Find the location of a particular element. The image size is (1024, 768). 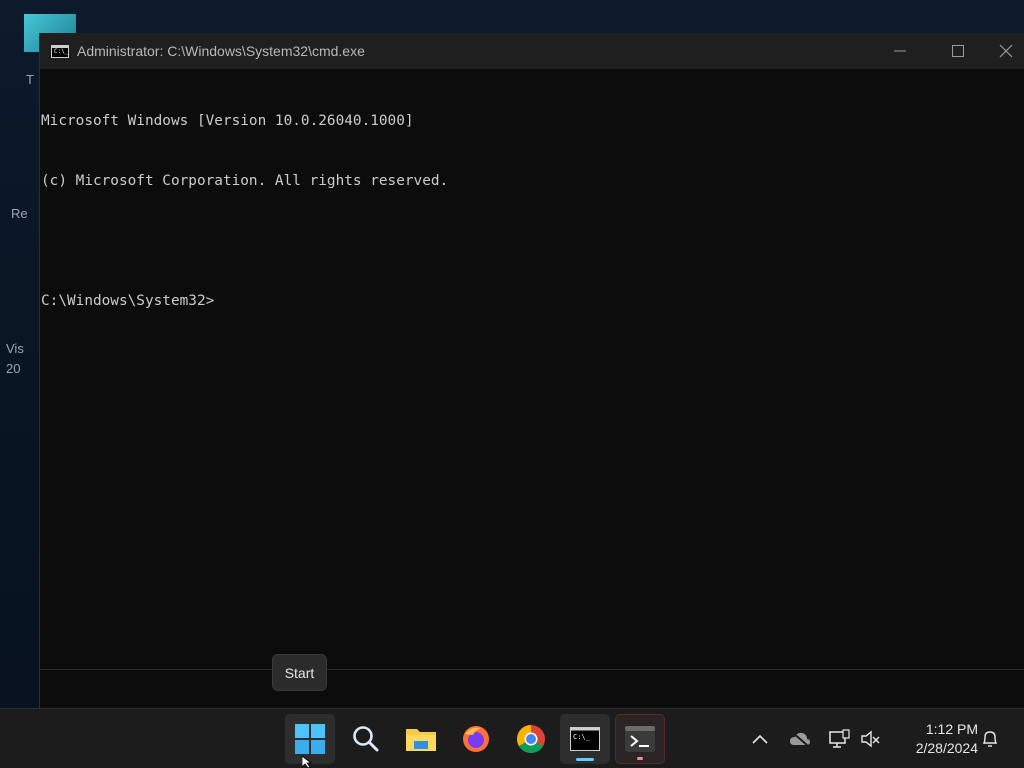

active-indicator is located at coordinates (585, 759).